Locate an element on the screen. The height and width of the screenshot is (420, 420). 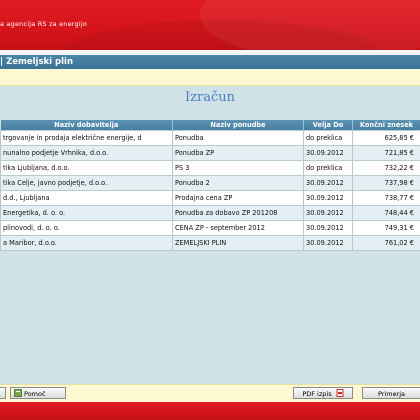
cell-supplier: tika Ljubljana, d.o.o. is located at coordinates (86, 168).